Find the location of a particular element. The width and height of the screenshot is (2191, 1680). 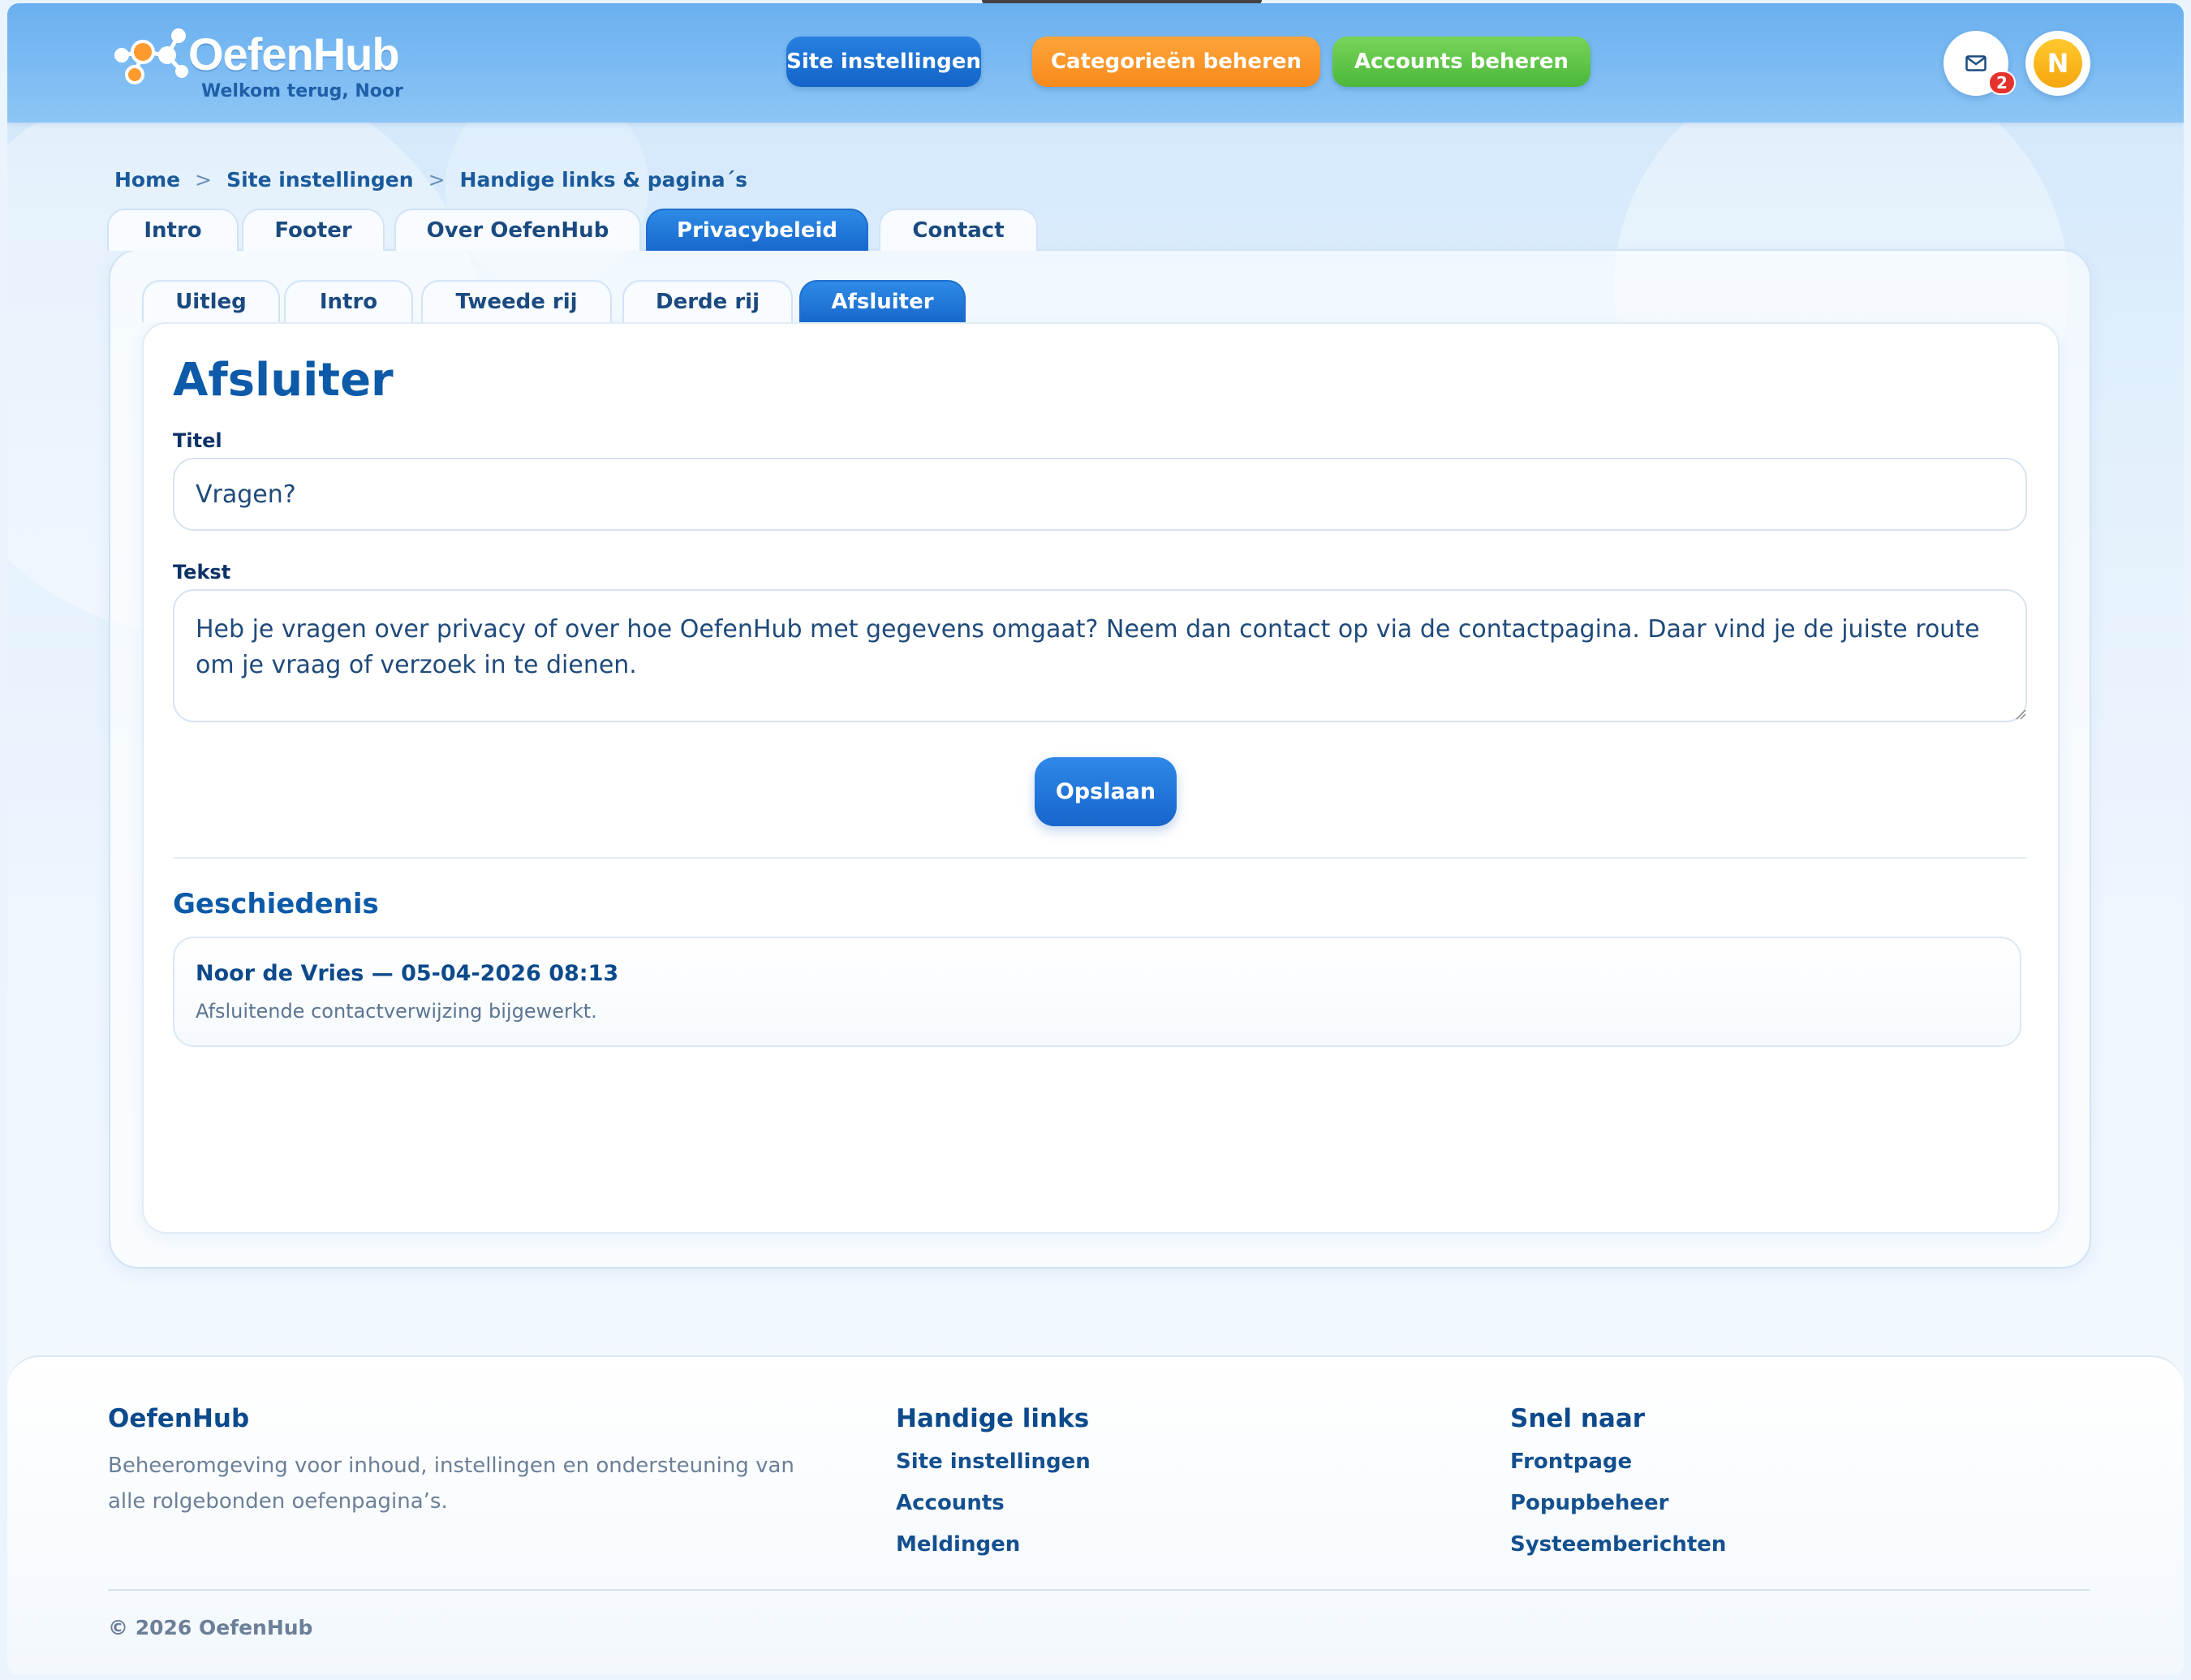

manage-categories-button: Categorieën beheren is located at coordinates (1176, 62).